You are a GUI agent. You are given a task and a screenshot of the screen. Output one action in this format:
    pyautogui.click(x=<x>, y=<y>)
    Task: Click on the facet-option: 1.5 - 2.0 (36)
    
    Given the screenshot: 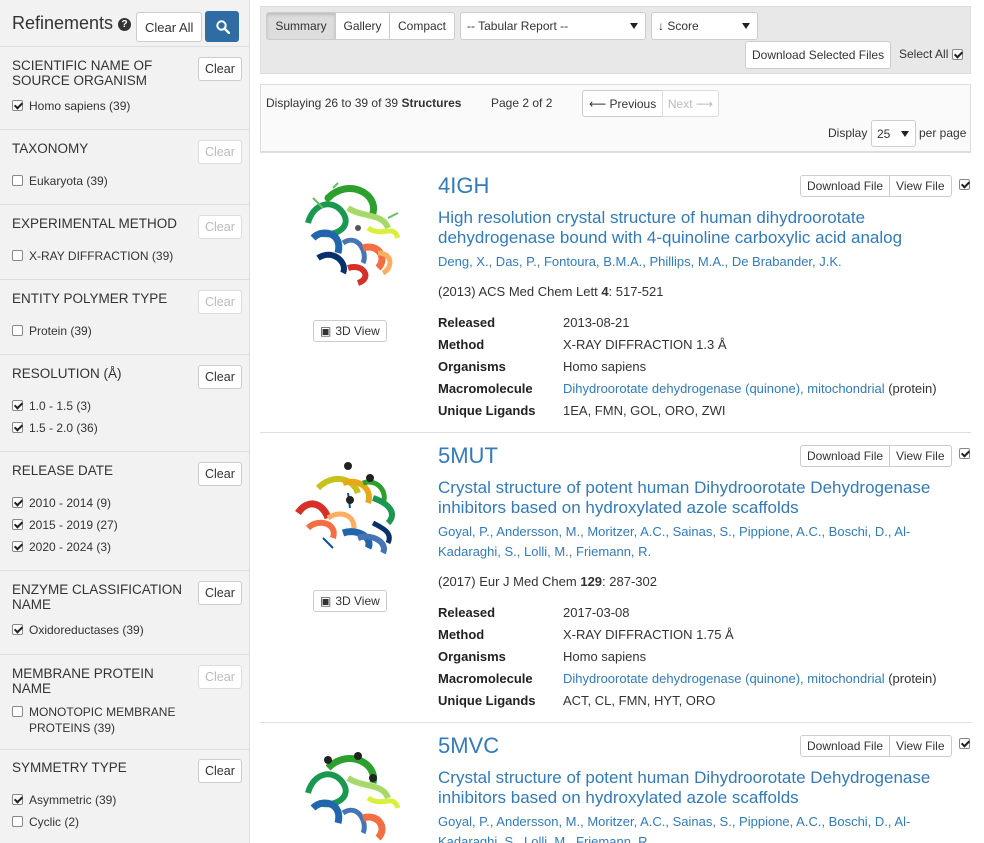 What is the action you would take?
    pyautogui.click(x=107, y=428)
    